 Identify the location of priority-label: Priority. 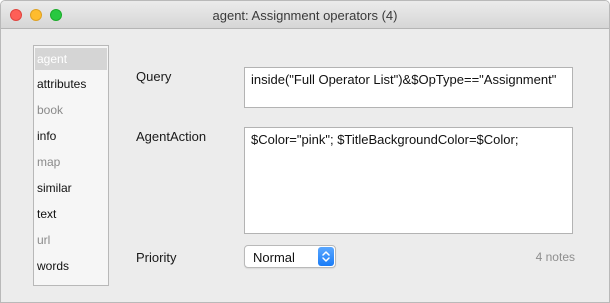
(156, 257).